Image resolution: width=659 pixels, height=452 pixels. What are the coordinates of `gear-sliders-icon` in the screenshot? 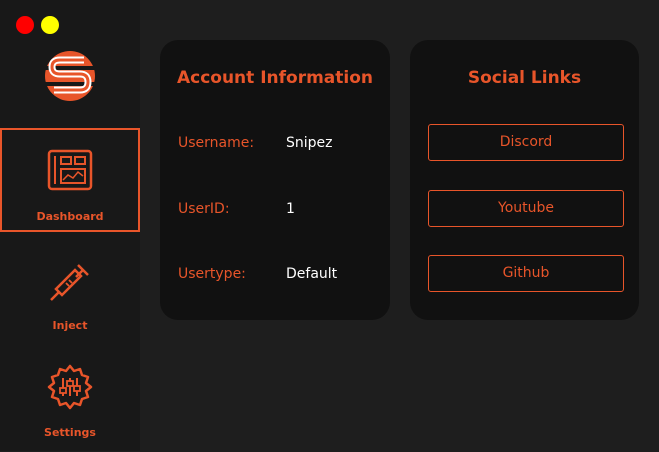 It's located at (70, 387).